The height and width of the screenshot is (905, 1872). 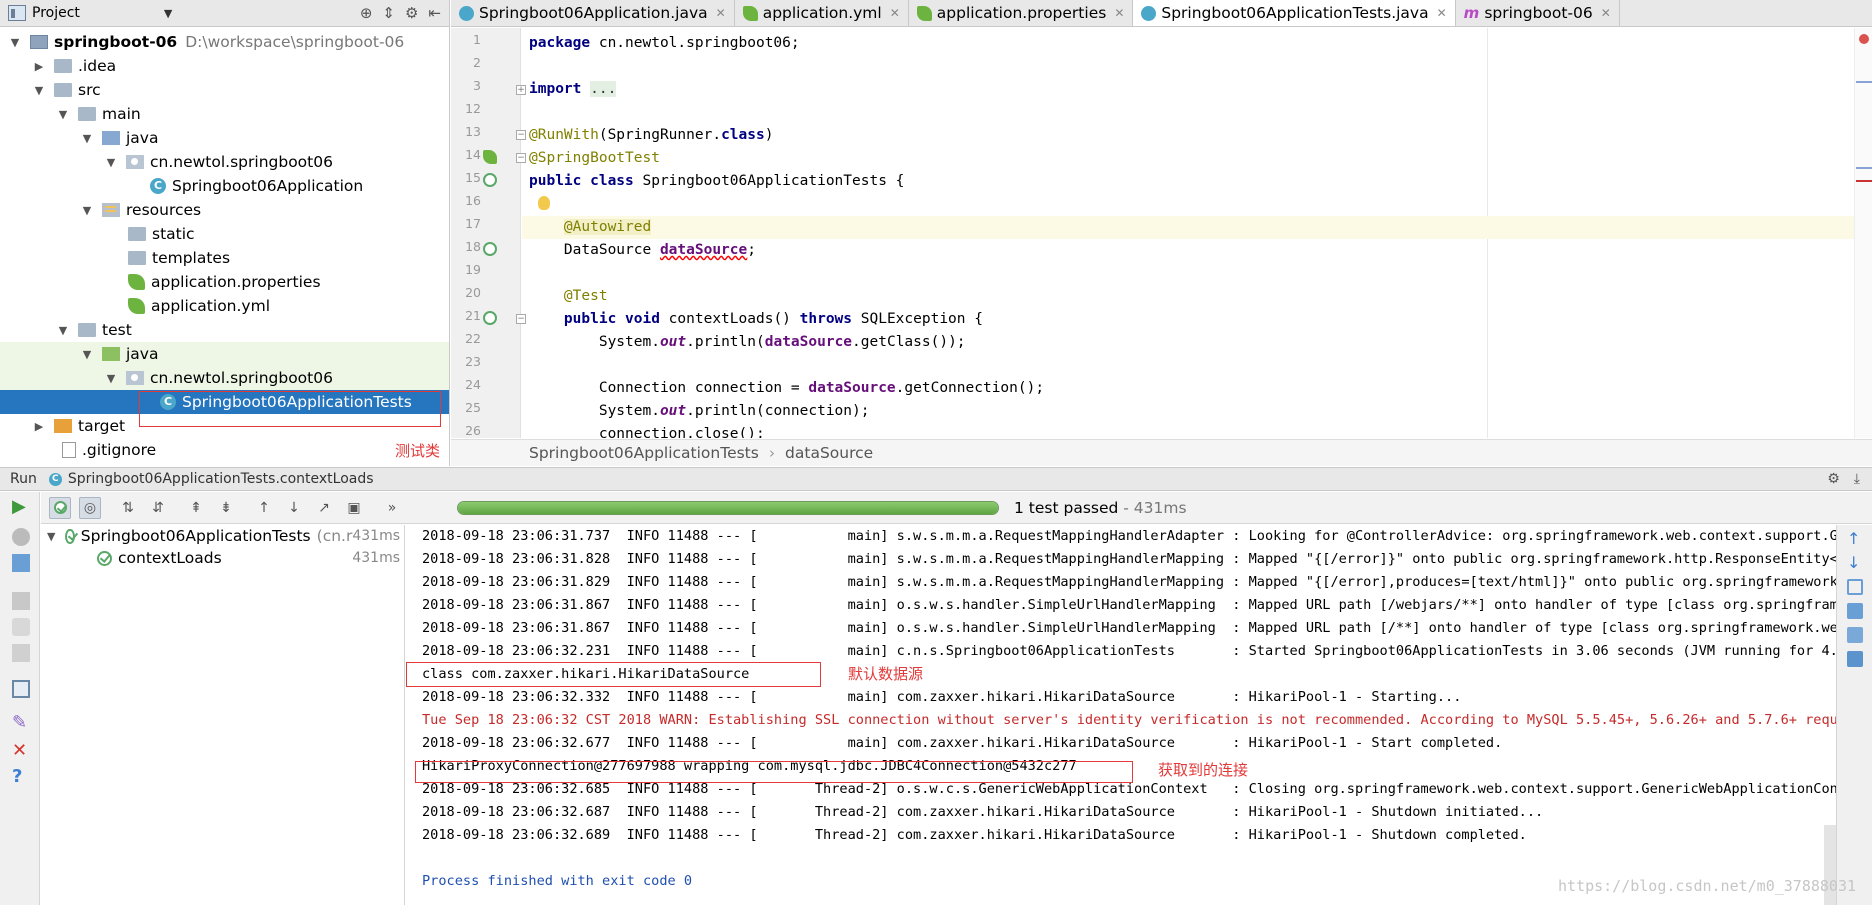 What do you see at coordinates (644, 453) in the screenshot?
I see `breadcrumb-class: Springboot06ApplicationTests` at bounding box center [644, 453].